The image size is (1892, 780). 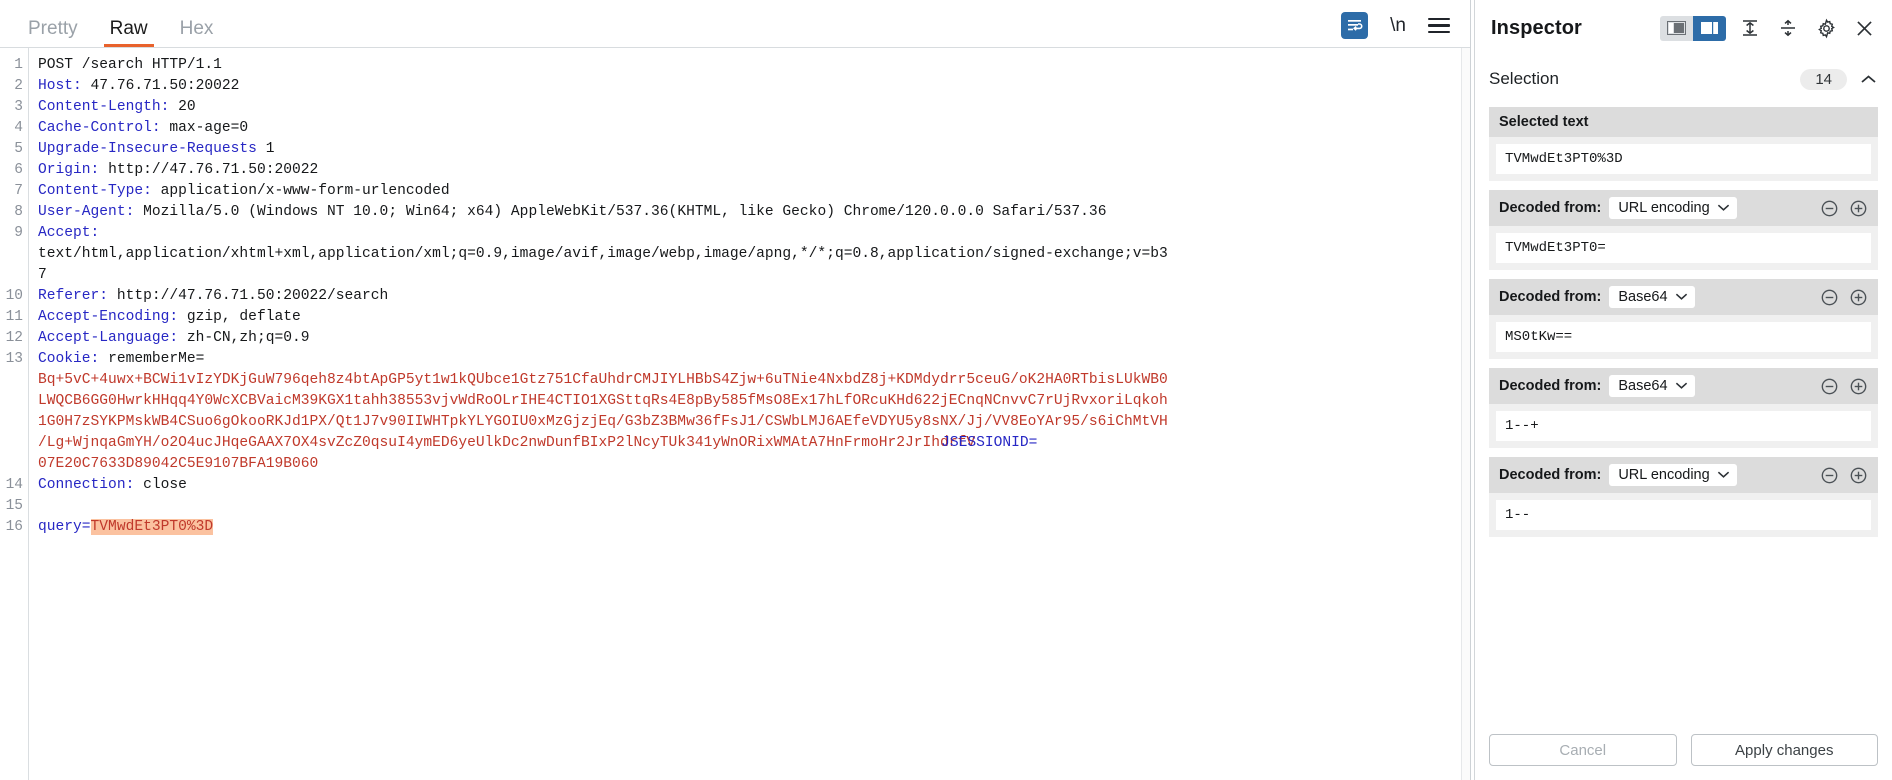 What do you see at coordinates (754, 233) in the screenshot?
I see `header-line: Accept:` at bounding box center [754, 233].